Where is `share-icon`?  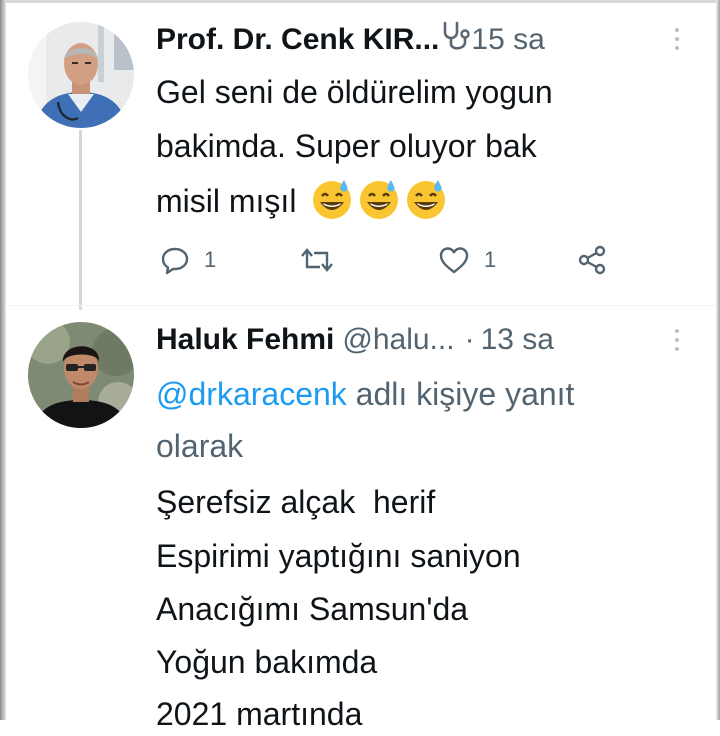 share-icon is located at coordinates (592, 260).